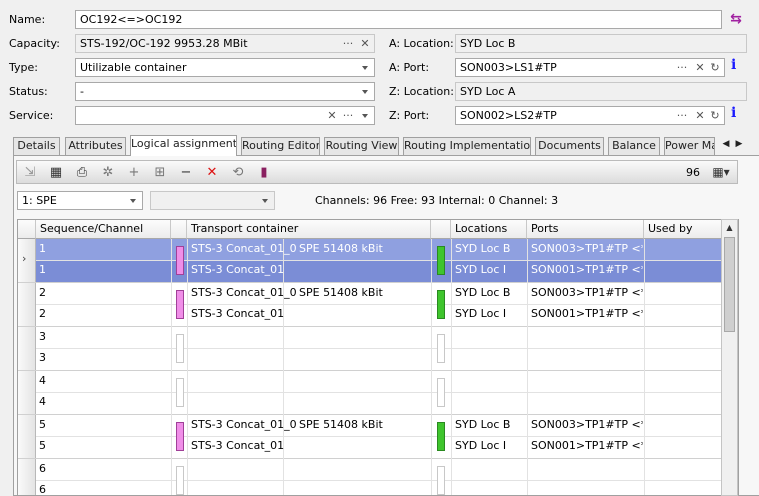 The image size is (759, 496). What do you see at coordinates (689, 146) in the screenshot?
I see `tab-power-management: Power Ma` at bounding box center [689, 146].